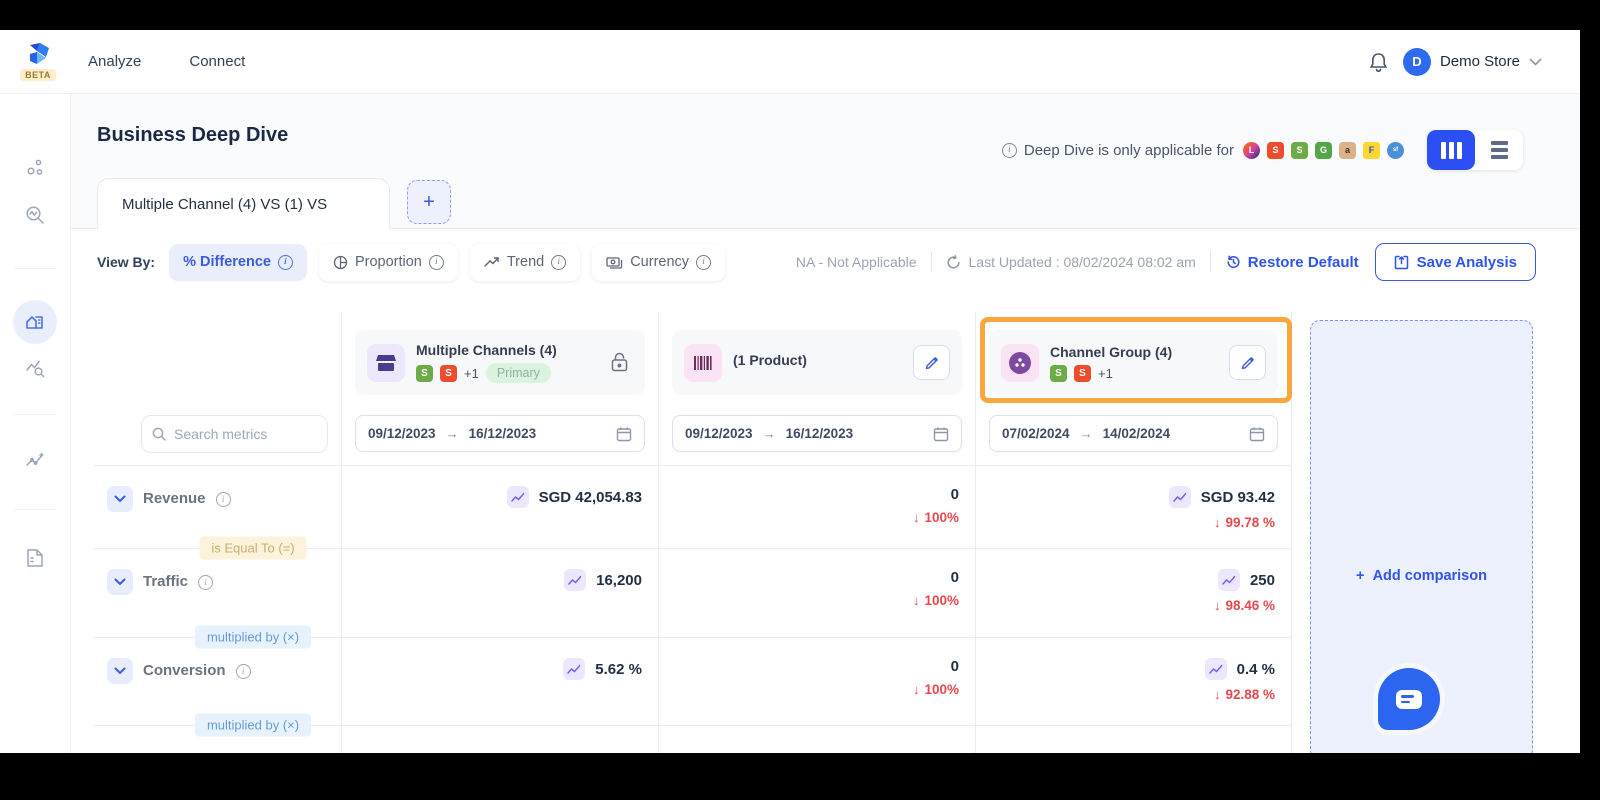 Image resolution: width=1600 pixels, height=800 pixels. I want to click on pill-trend: Trend i, so click(525, 262).